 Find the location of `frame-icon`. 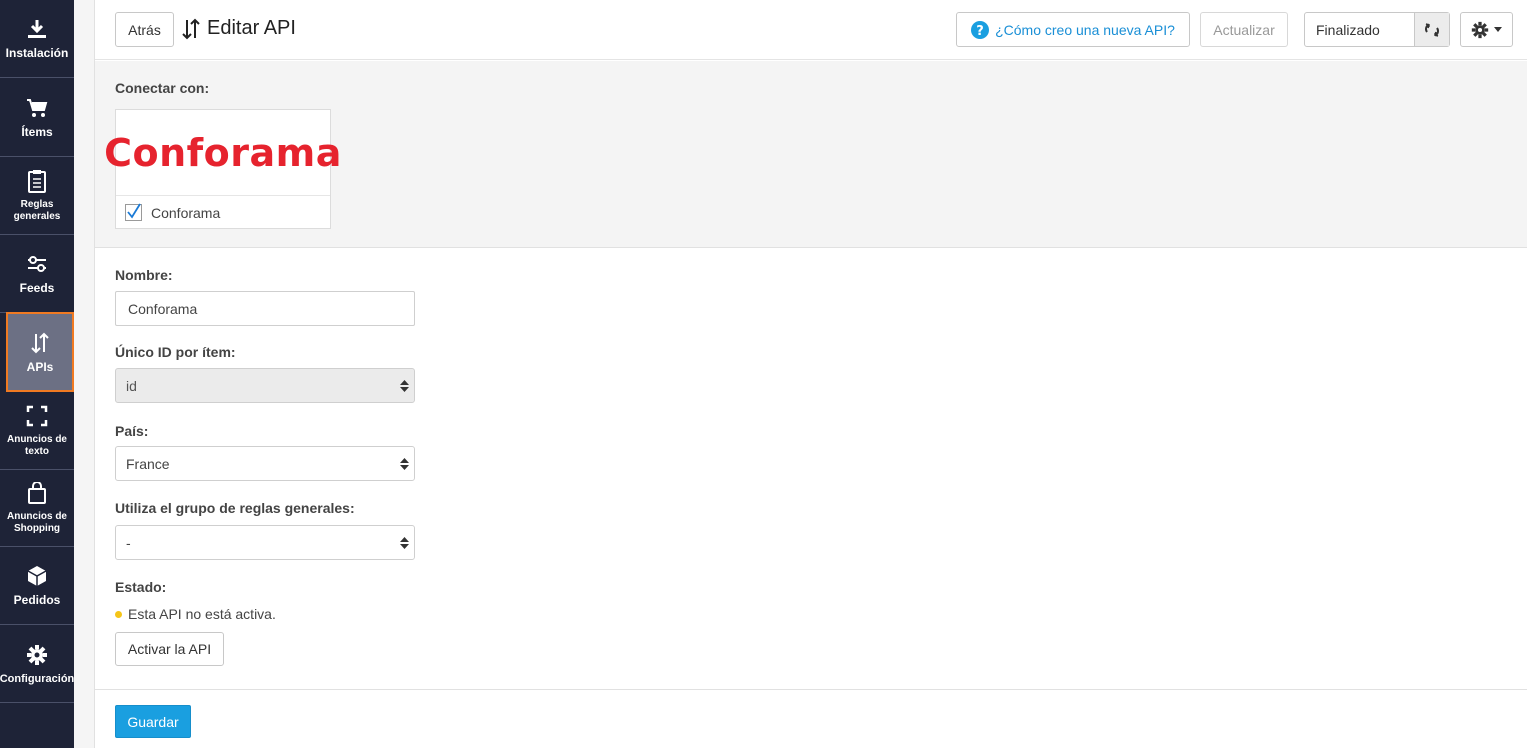

frame-icon is located at coordinates (37, 416).